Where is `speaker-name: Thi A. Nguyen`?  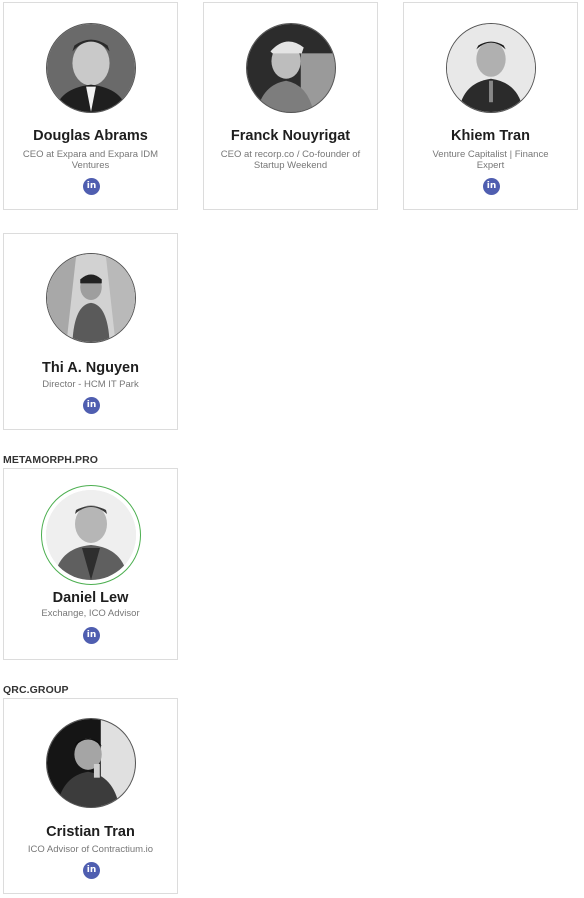
speaker-name: Thi A. Nguyen is located at coordinates (90, 368).